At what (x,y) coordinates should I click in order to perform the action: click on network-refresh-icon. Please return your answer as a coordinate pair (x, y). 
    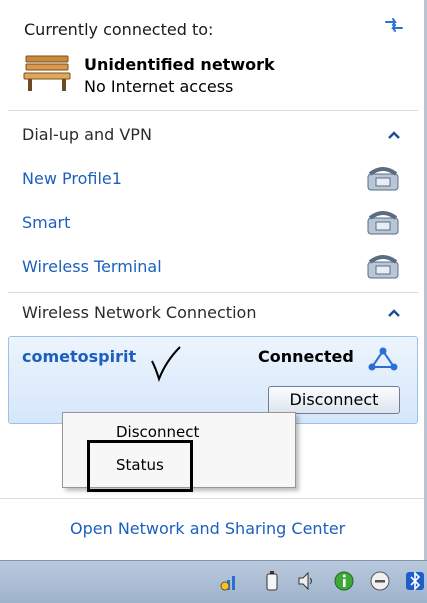
    Looking at the image, I should click on (394, 25).